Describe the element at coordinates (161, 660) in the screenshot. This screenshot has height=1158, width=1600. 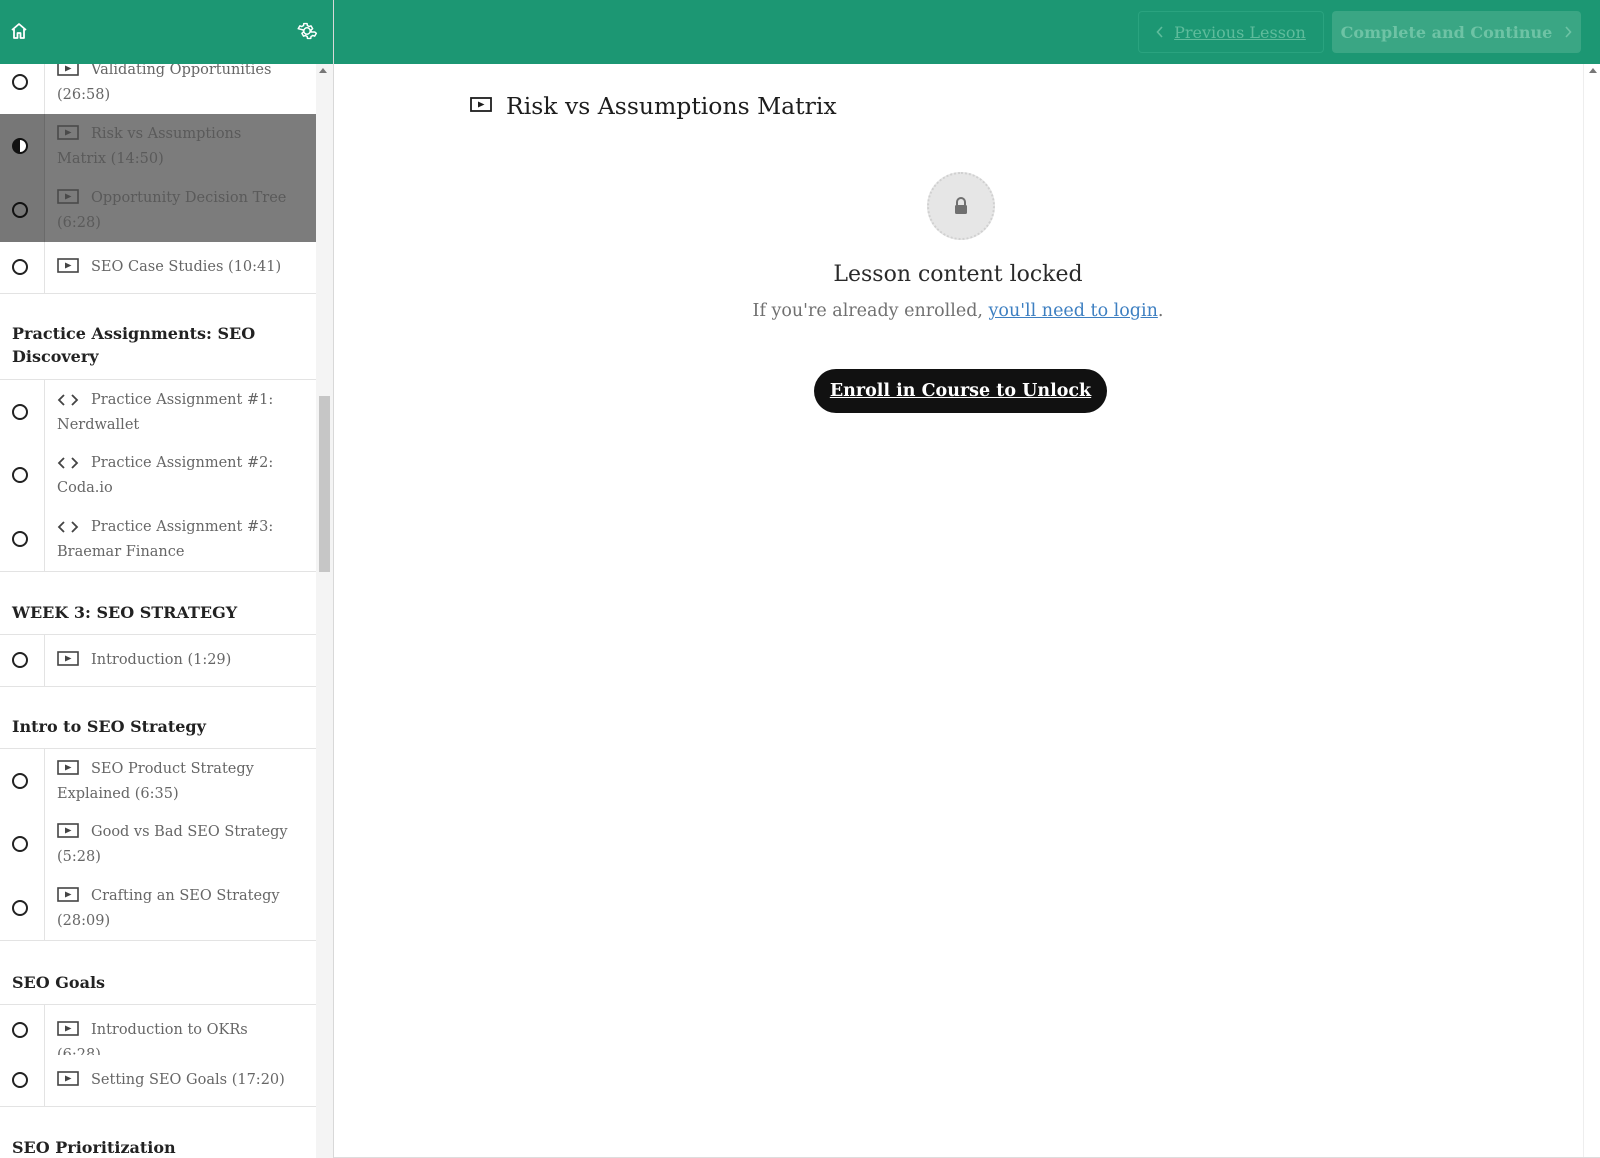
I see `lesson-title: Introduction (1:29)` at that location.